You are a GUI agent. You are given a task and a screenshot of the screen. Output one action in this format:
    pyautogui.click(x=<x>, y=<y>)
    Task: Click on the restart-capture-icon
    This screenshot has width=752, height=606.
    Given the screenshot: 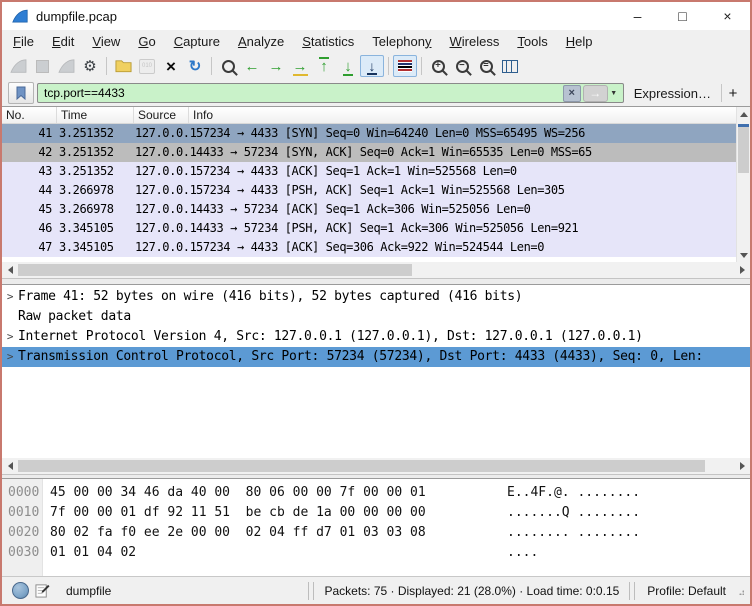 What is the action you would take?
    pyautogui.click(x=66, y=66)
    